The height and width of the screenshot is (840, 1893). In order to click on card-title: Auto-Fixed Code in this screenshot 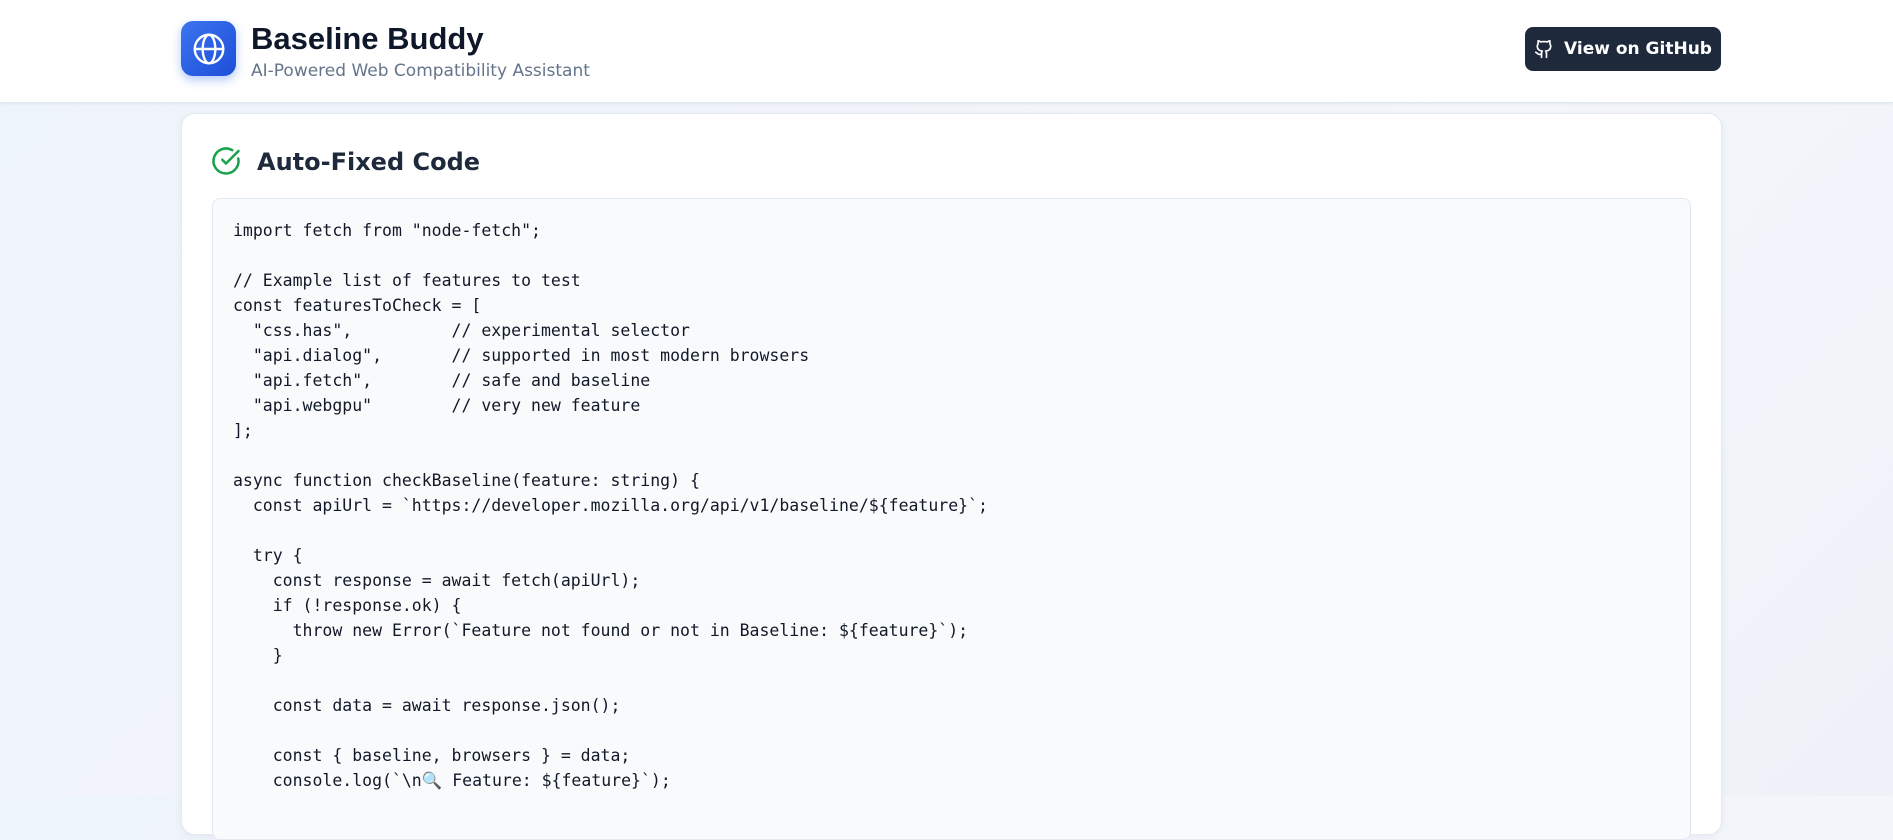, I will do `click(369, 162)`.